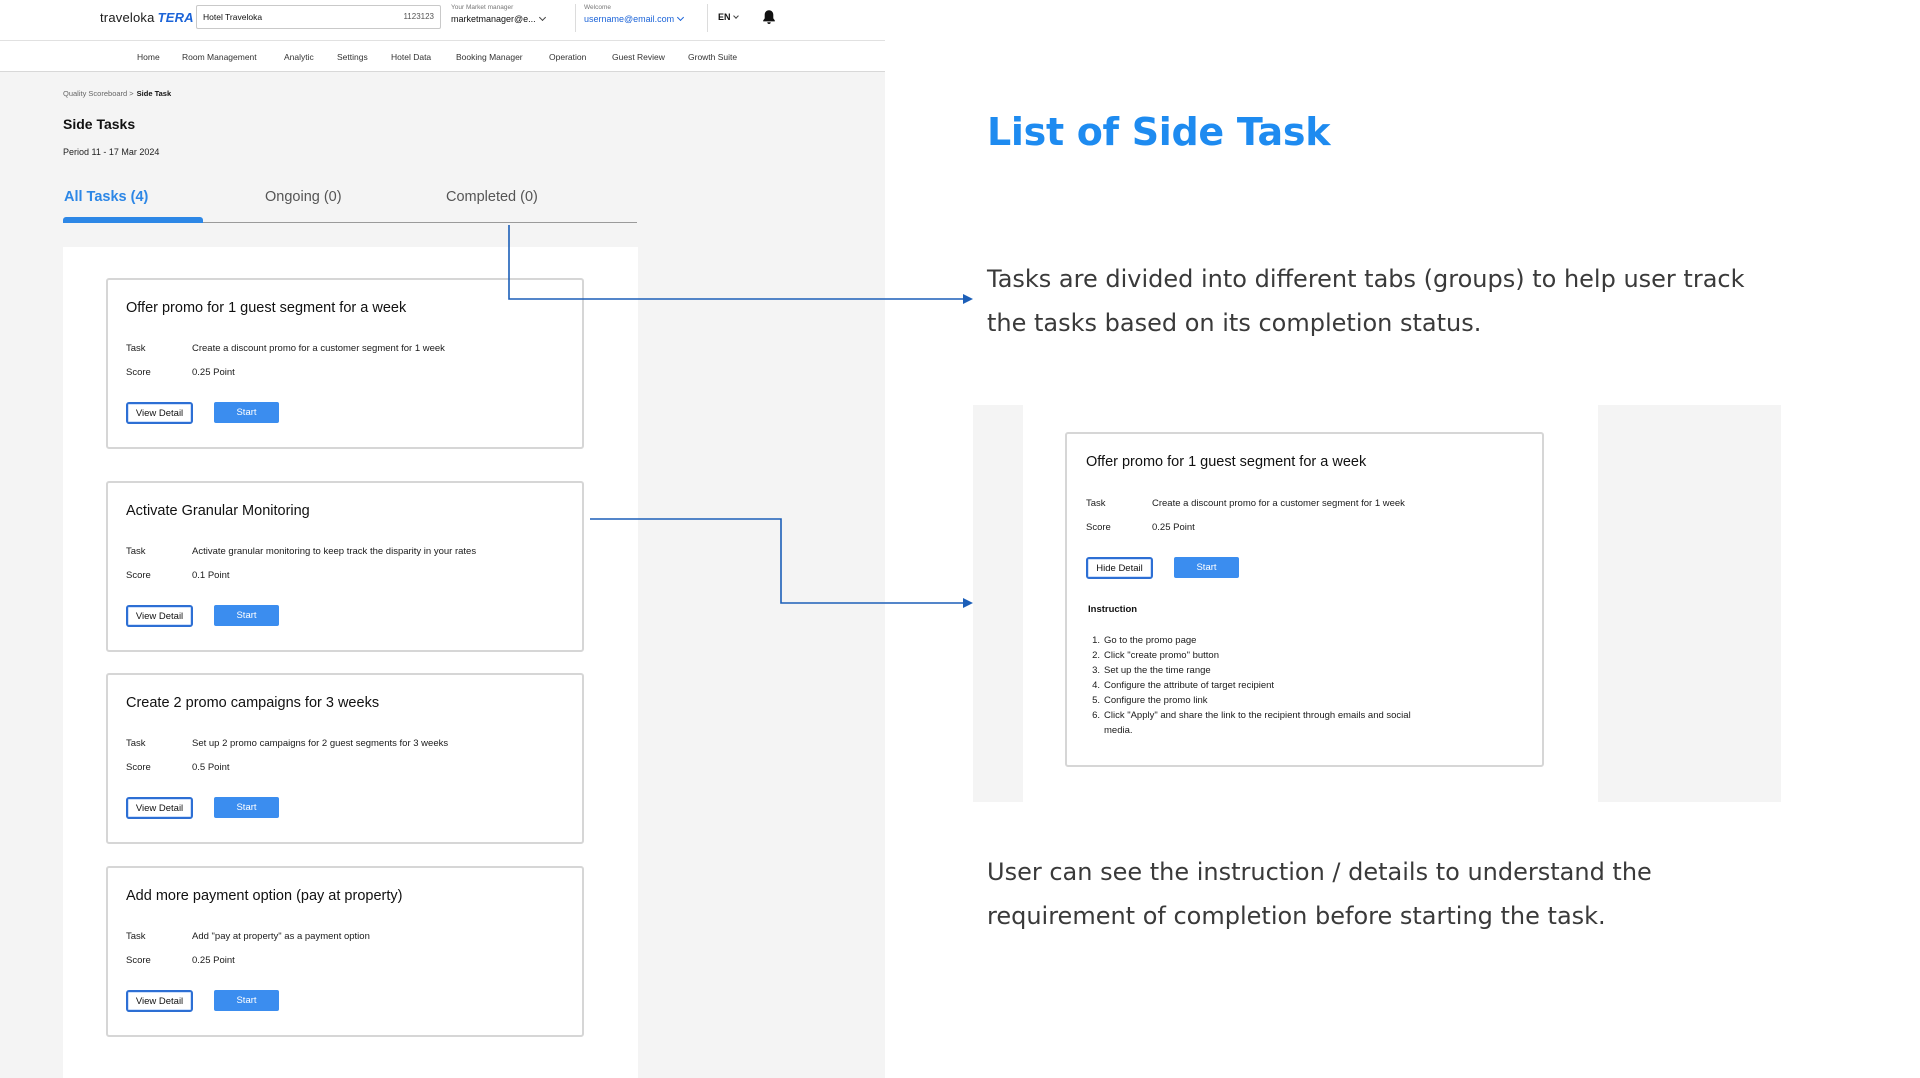 The image size is (1920, 1078). I want to click on breadcrumb-current: Side Task, so click(154, 93).